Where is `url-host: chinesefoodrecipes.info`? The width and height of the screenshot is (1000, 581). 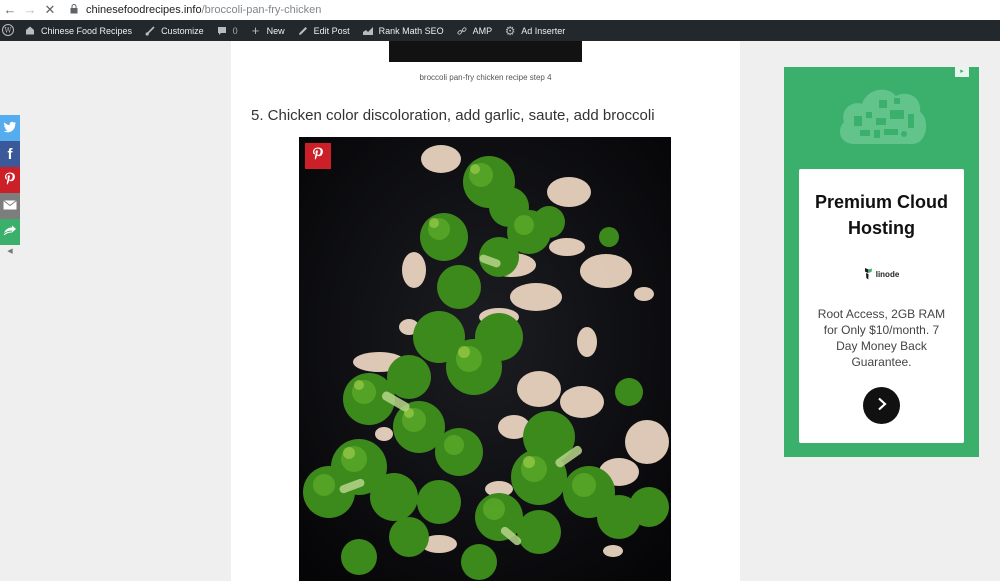
url-host: chinesefoodrecipes.info is located at coordinates (144, 10).